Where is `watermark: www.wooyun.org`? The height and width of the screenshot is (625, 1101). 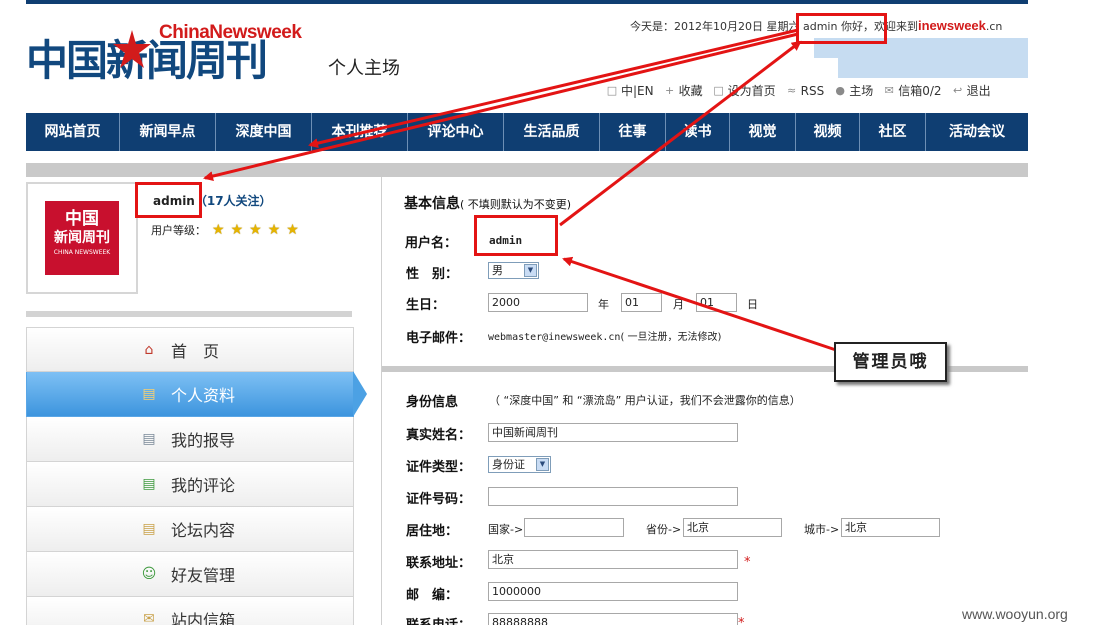
watermark: www.wooyun.org is located at coordinates (1015, 614).